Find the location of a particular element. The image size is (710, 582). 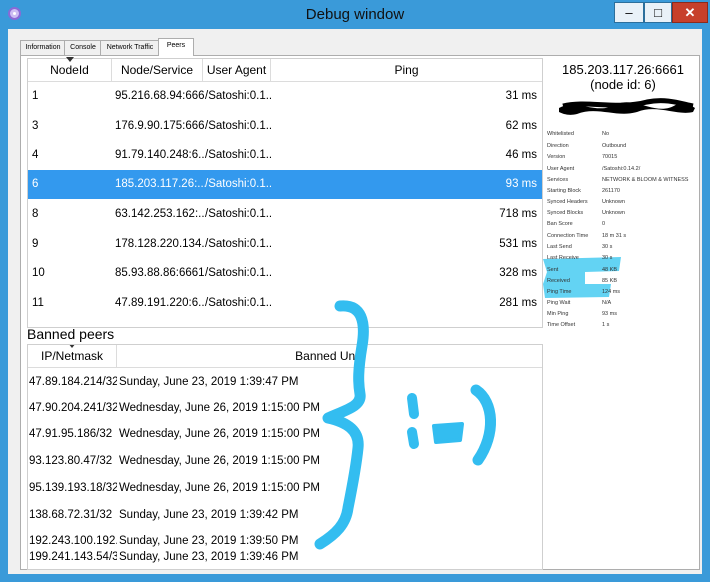

window-title: Debug window is located at coordinates (355, 14).